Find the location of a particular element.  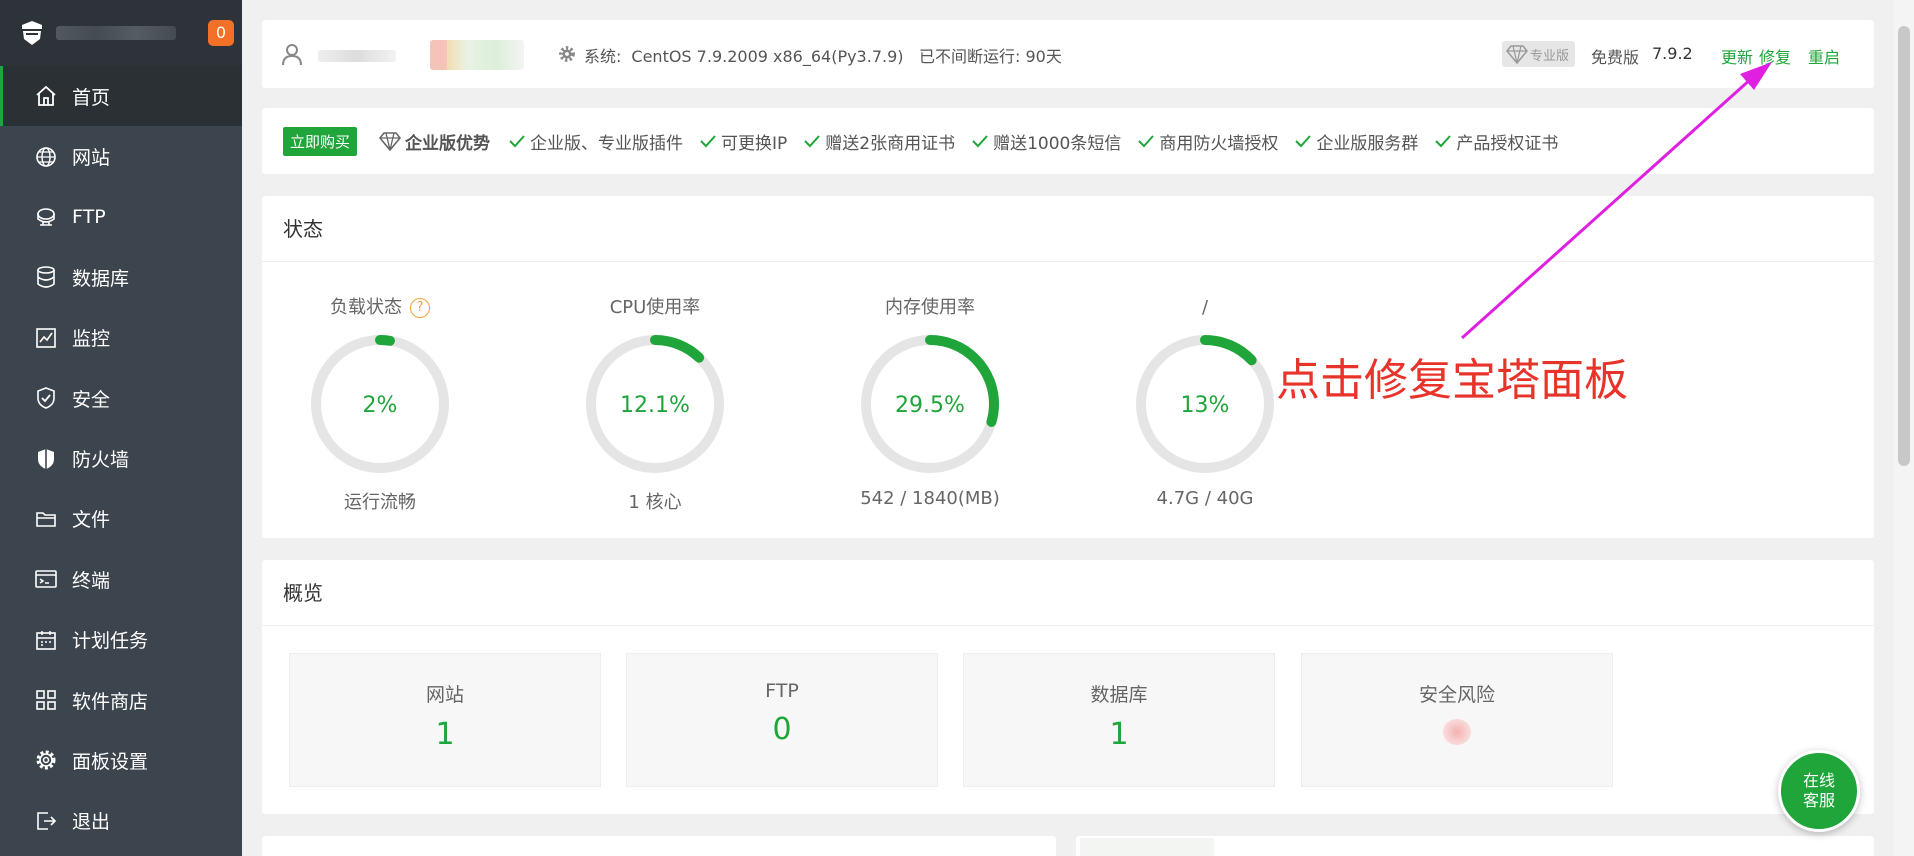

system-label: 系统: is located at coordinates (603, 56).